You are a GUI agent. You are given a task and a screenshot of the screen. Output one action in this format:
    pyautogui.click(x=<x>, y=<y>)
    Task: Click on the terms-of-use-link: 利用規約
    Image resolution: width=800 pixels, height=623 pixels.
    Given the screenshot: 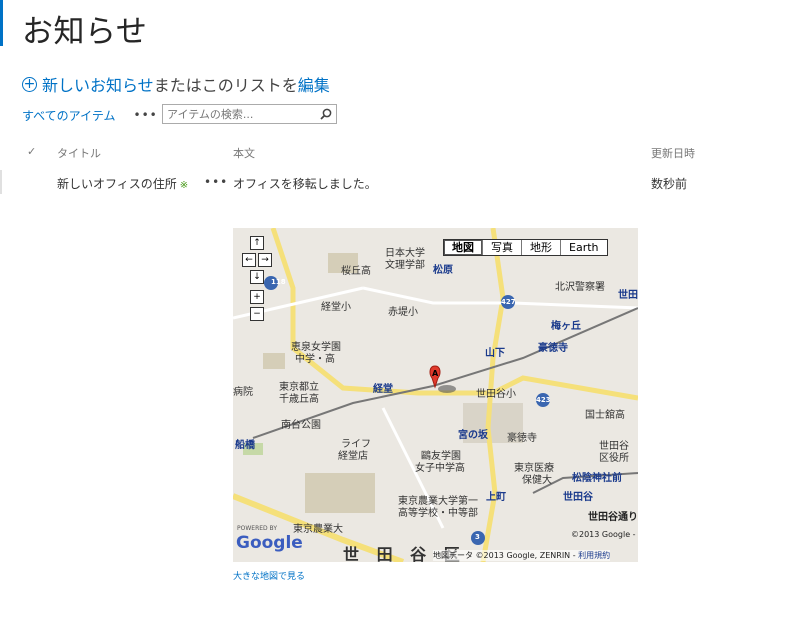 What is the action you would take?
    pyautogui.click(x=594, y=555)
    